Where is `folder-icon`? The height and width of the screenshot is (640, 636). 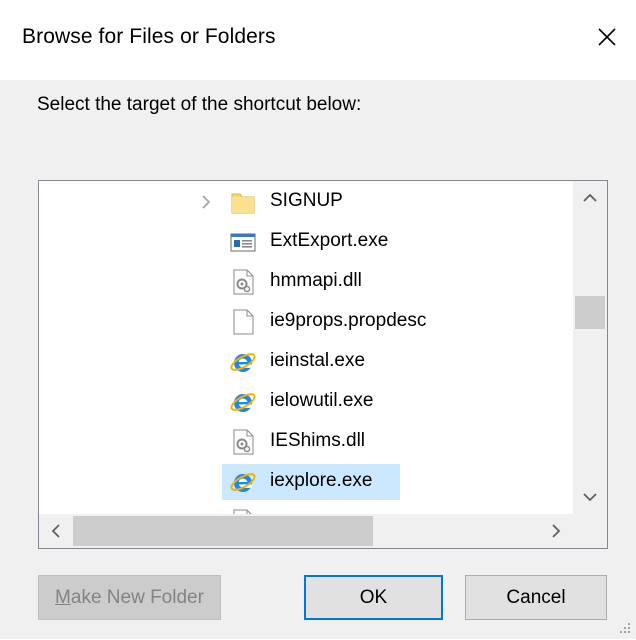 folder-icon is located at coordinates (243, 202).